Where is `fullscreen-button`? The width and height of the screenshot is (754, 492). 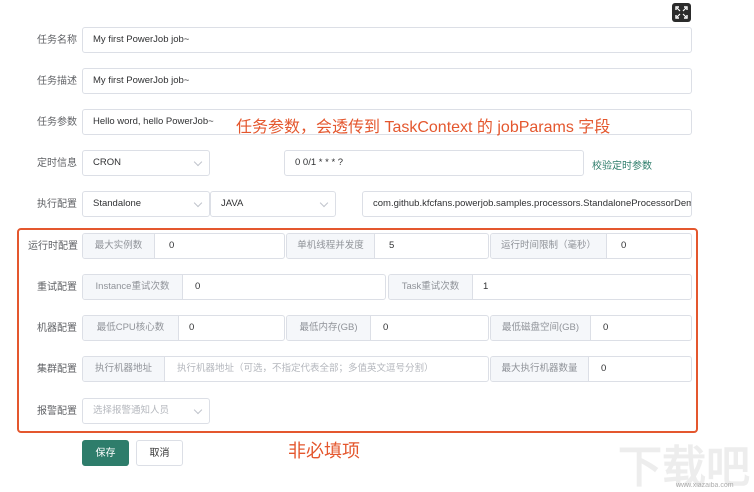
fullscreen-button is located at coordinates (681, 12).